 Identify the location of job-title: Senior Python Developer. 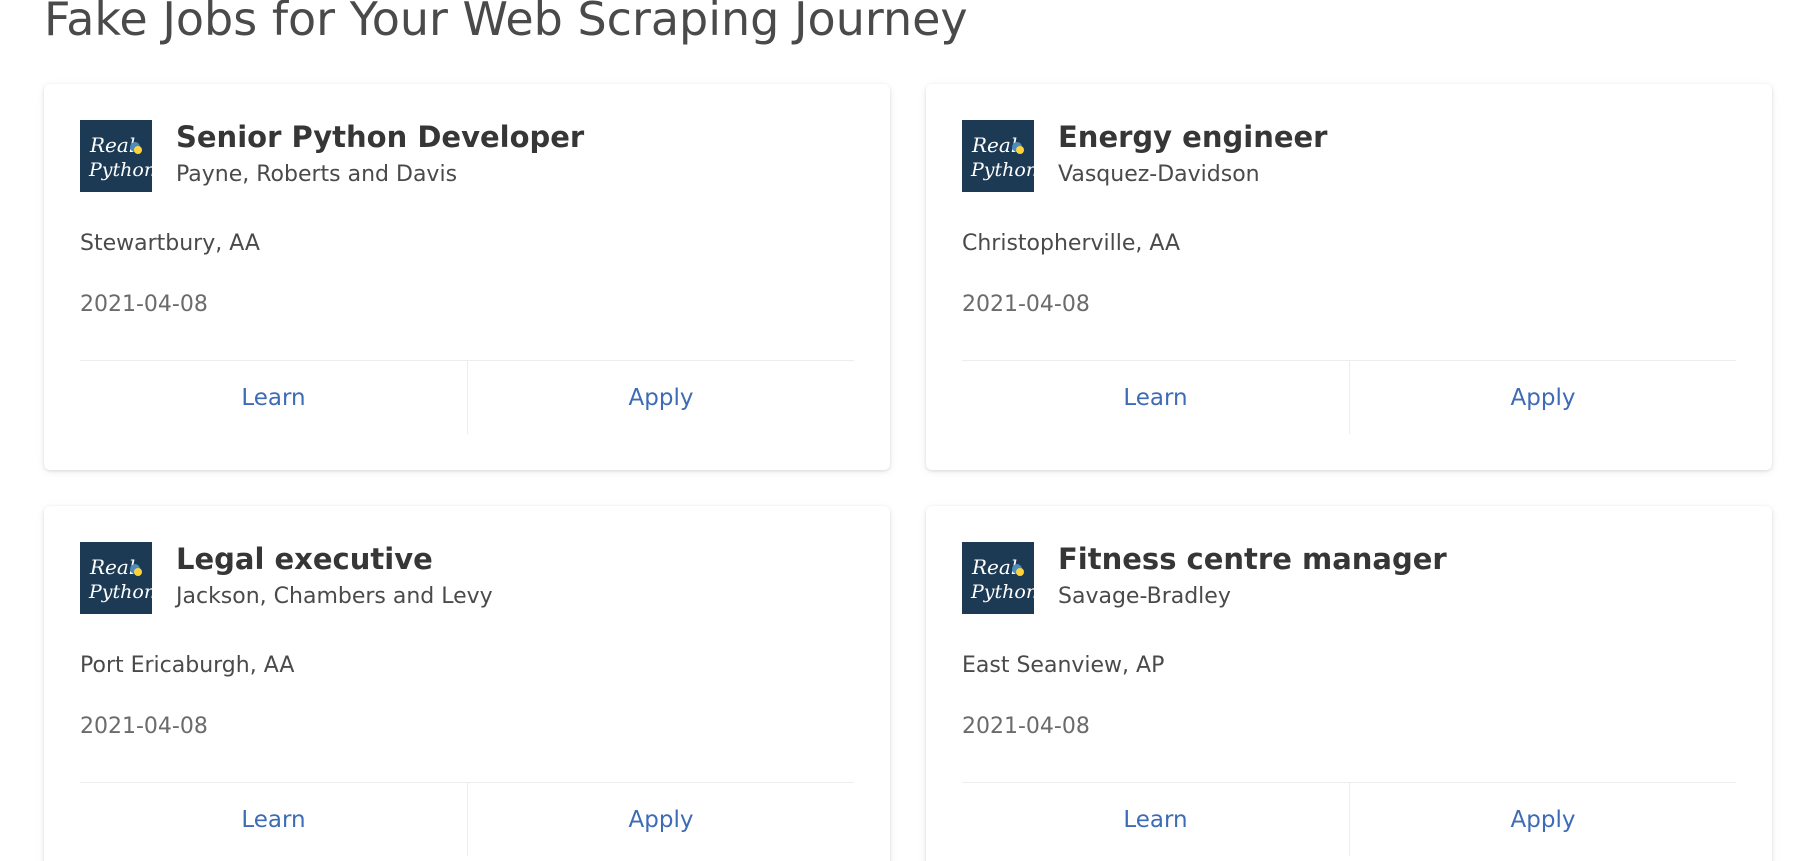
(380, 137).